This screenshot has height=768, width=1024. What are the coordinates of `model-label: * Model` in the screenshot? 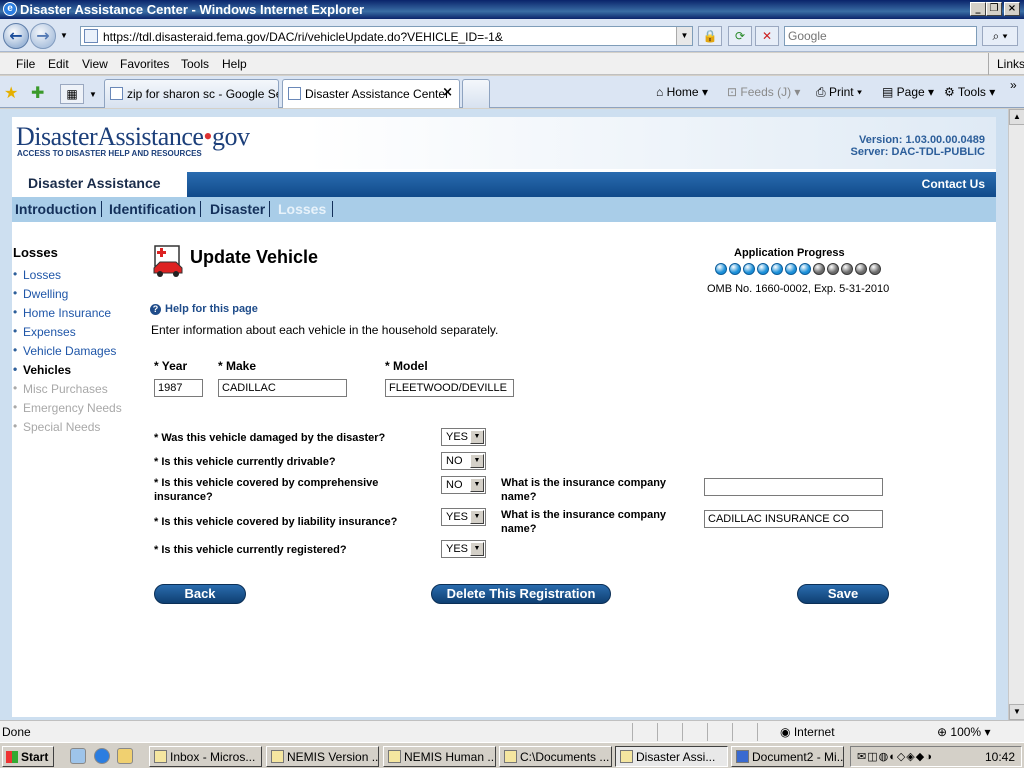 It's located at (406, 366).